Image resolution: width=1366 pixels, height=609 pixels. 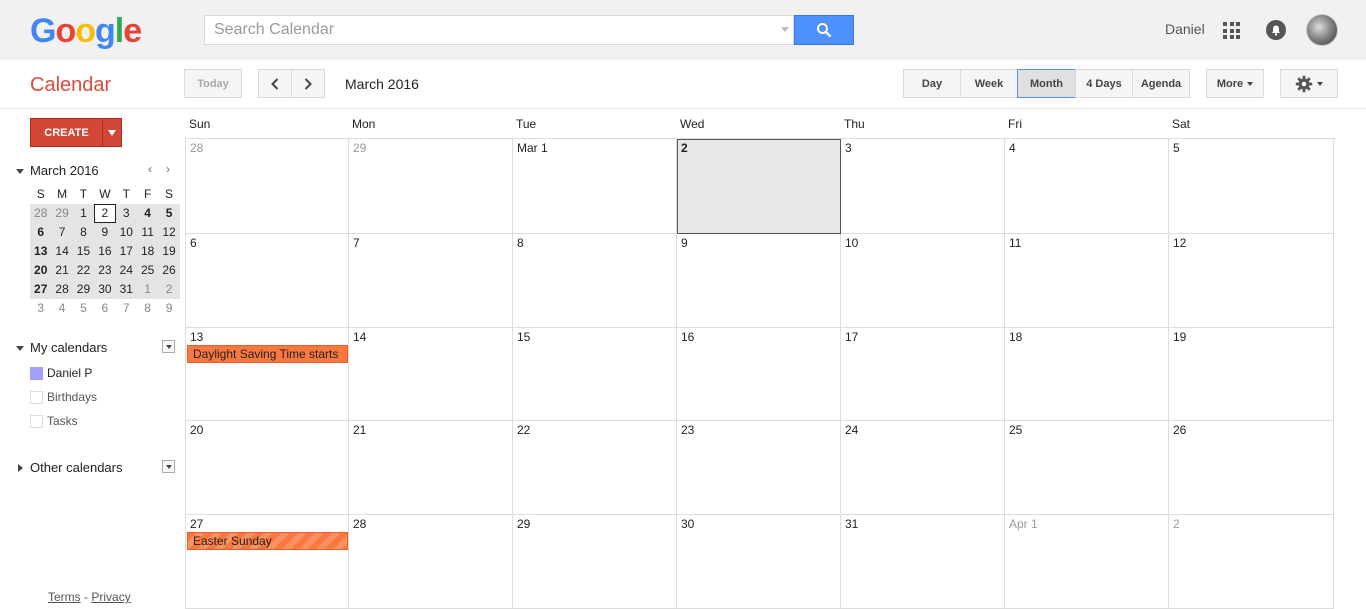 What do you see at coordinates (523, 524) in the screenshot?
I see `day-number: 29` at bounding box center [523, 524].